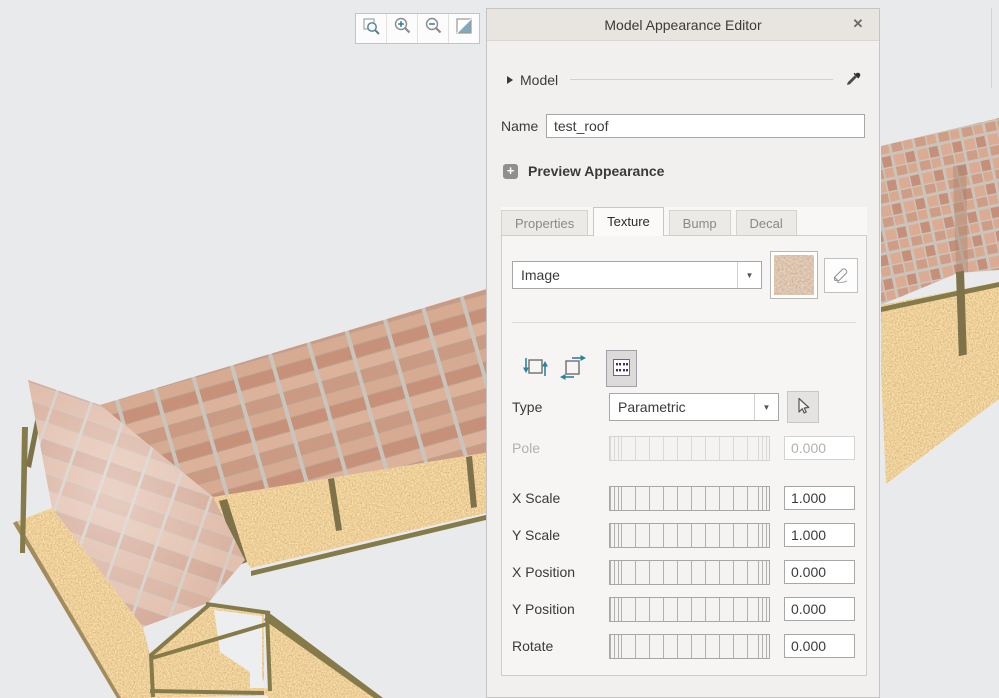 Image resolution: width=999 pixels, height=698 pixels. What do you see at coordinates (536, 498) in the screenshot?
I see `x-scale-label: X Scale` at bounding box center [536, 498].